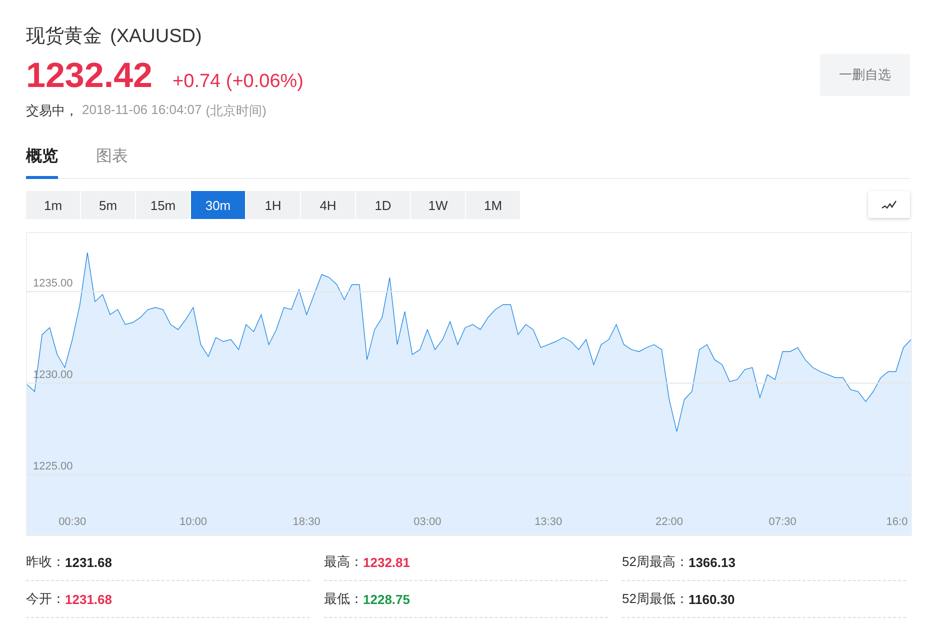 The image size is (926, 628). What do you see at coordinates (53, 205) in the screenshot?
I see `interval-button: 1m` at bounding box center [53, 205].